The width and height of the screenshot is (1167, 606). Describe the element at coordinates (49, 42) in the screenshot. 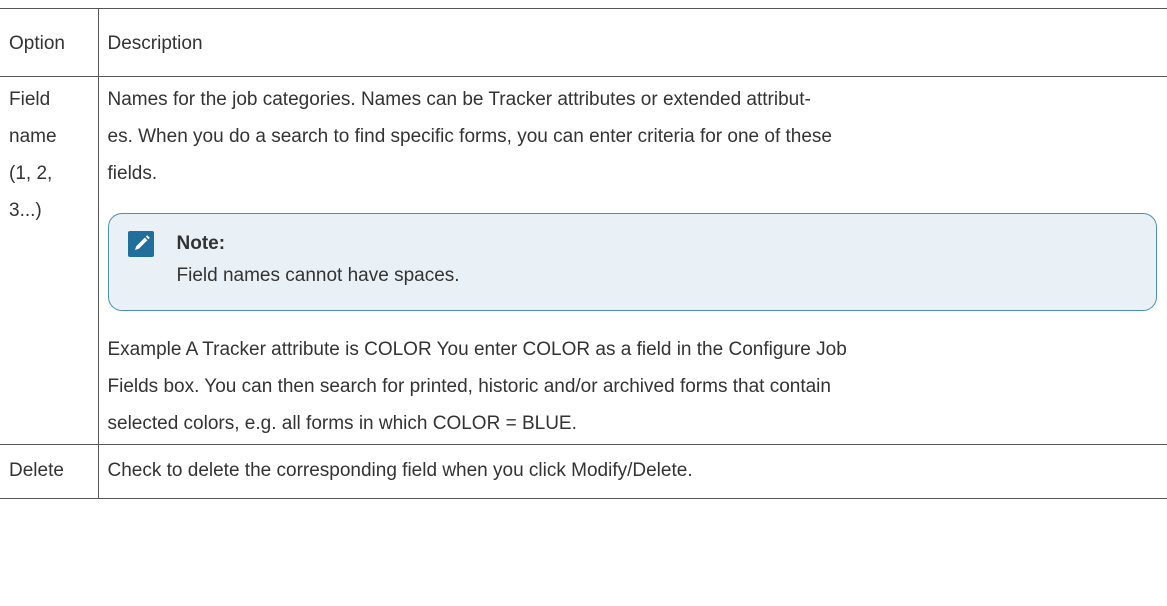

I see `header-option: Option` at that location.